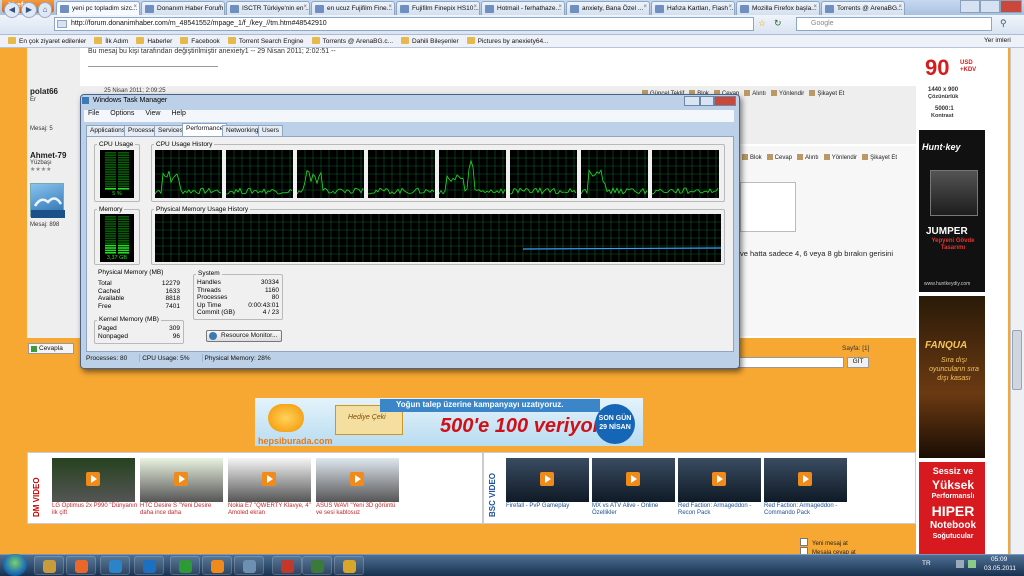  Describe the element at coordinates (608, 8) in the screenshot. I see `browser-tab: anxiety, Bana Özel ... ×` at that location.